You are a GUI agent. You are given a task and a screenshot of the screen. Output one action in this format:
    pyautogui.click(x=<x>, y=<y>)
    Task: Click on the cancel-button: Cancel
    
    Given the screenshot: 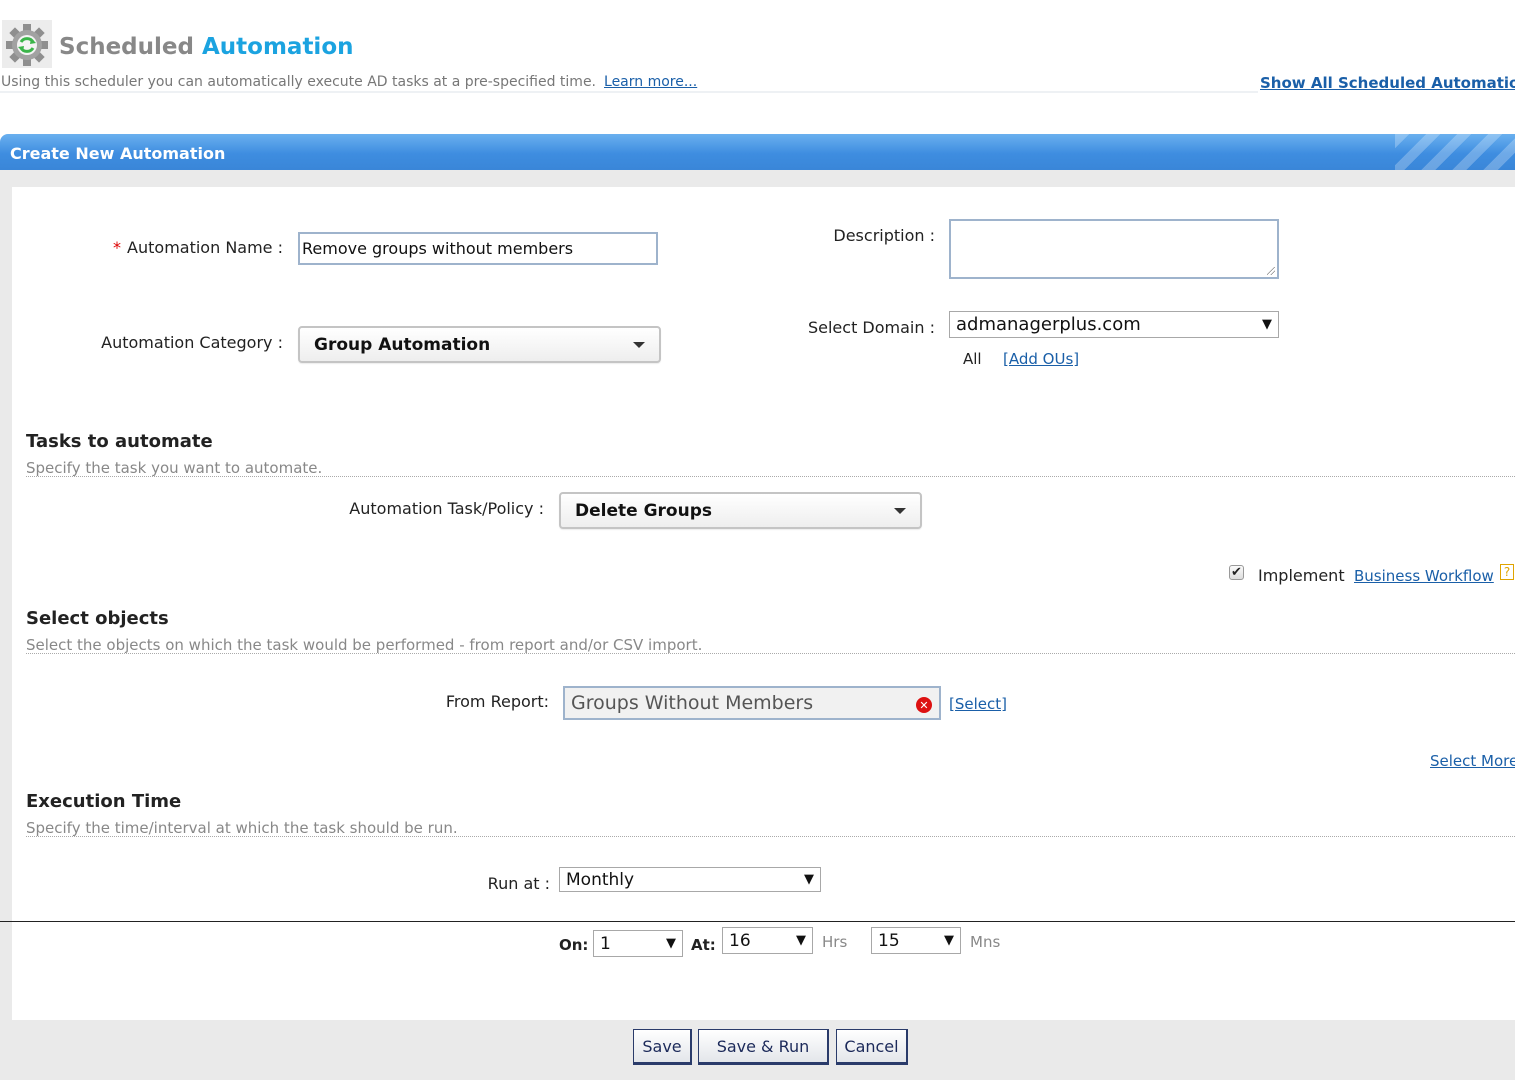 What is the action you would take?
    pyautogui.click(x=872, y=1047)
    